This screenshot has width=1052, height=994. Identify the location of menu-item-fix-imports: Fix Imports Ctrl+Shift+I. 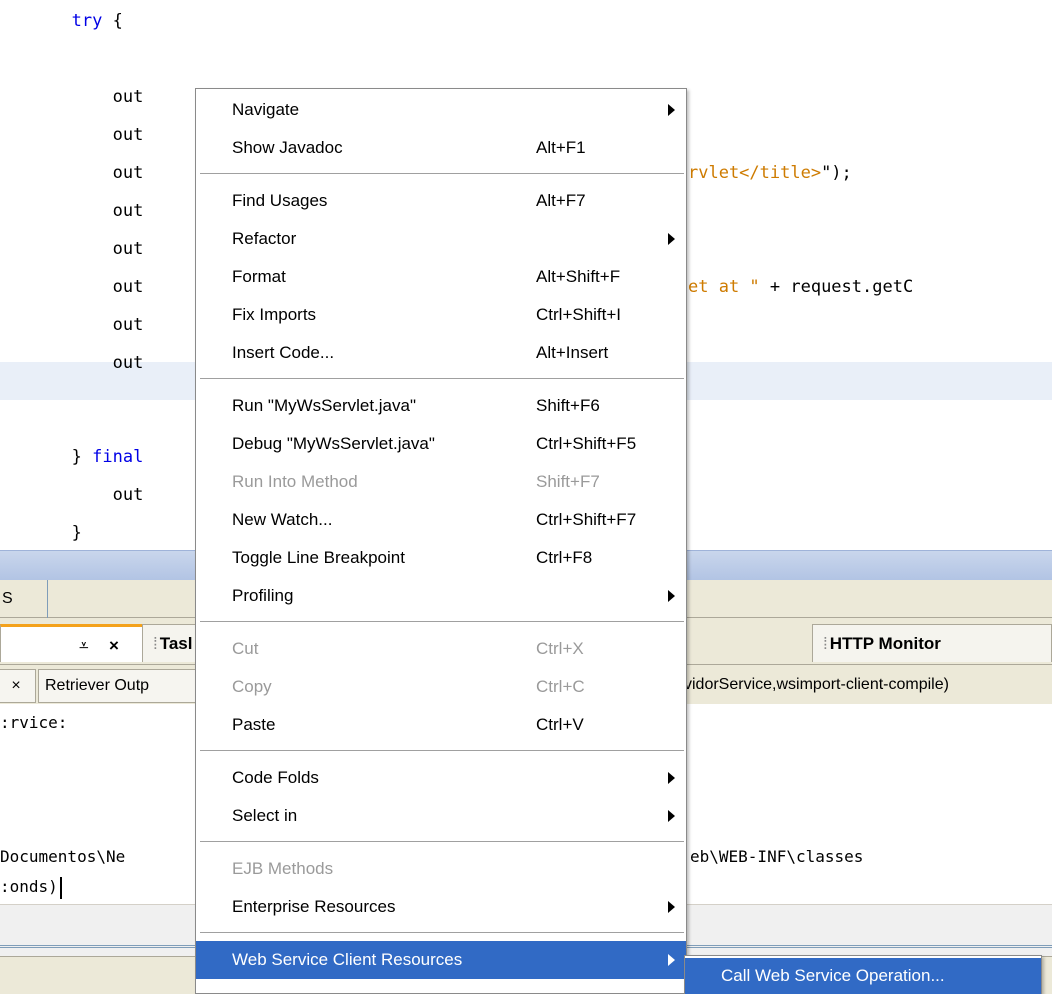
(441, 315).